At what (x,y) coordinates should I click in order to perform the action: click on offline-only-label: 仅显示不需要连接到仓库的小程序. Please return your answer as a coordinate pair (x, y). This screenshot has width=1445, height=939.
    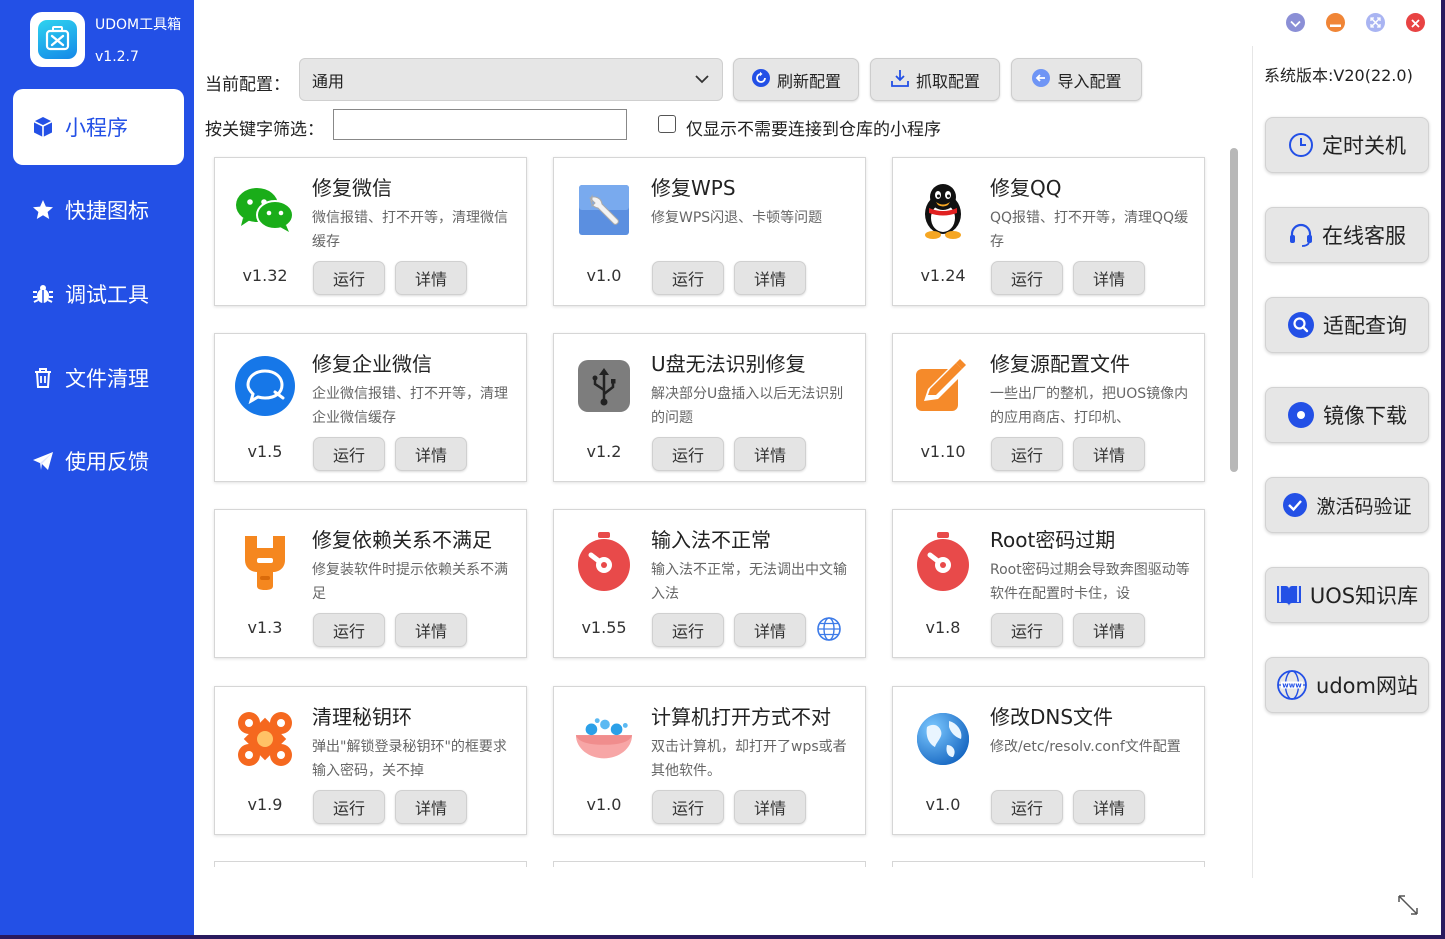
    Looking at the image, I should click on (813, 130).